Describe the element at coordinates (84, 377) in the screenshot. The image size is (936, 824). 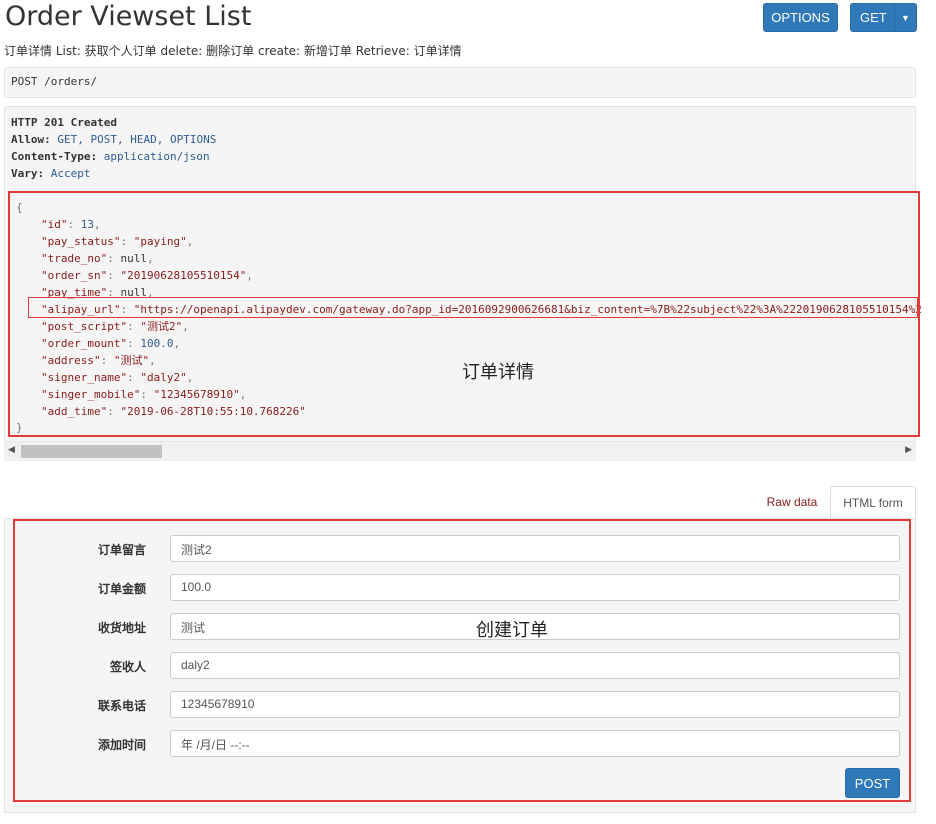
I see `json-key: "signer_name"` at that location.